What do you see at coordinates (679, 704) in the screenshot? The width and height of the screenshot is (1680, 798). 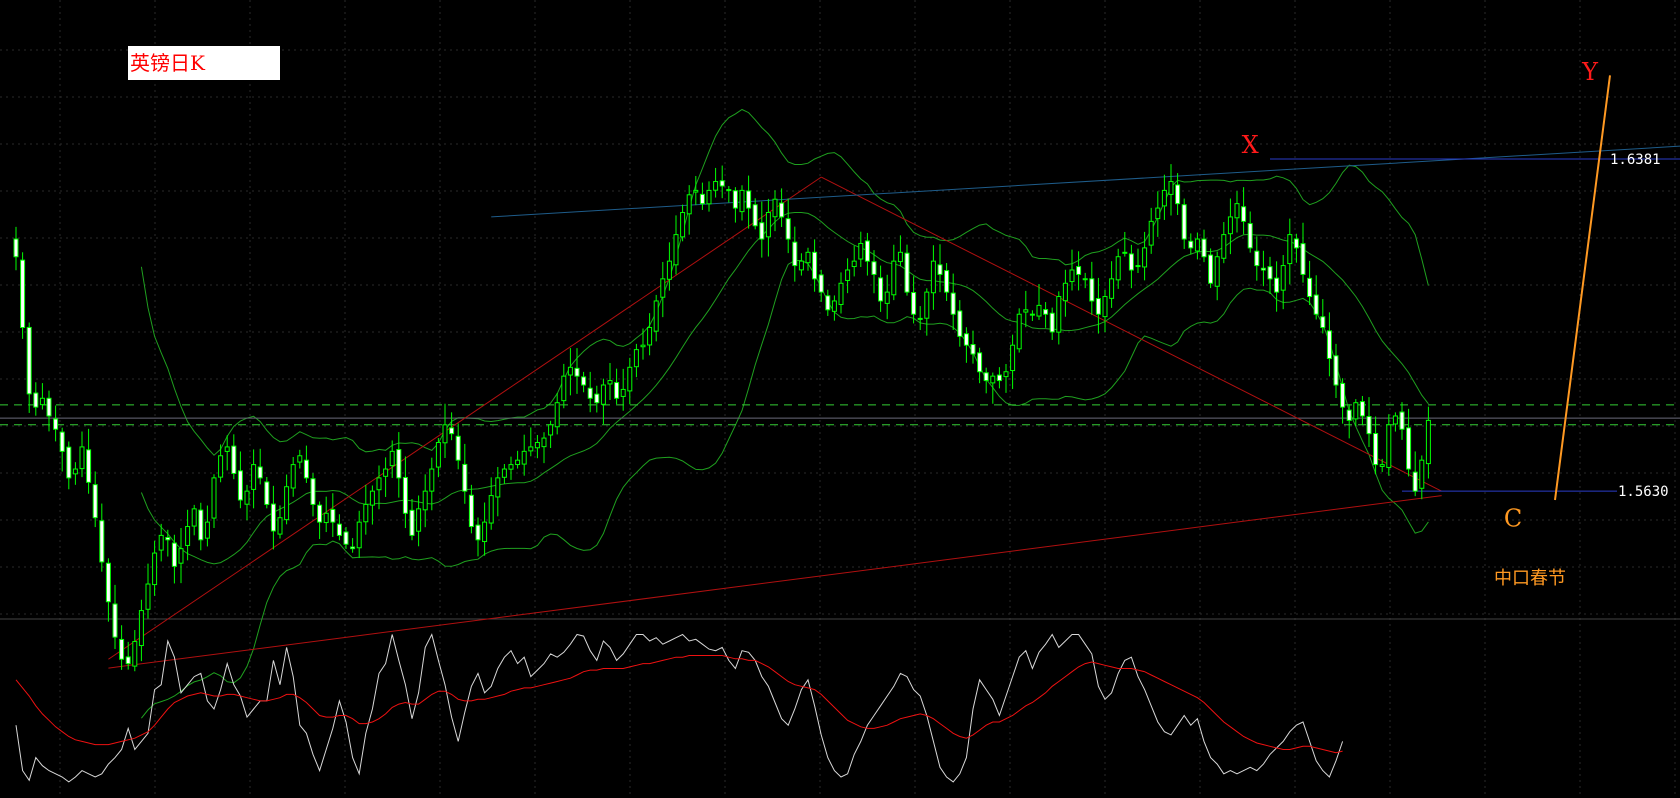 I see `oscillator-signal` at bounding box center [679, 704].